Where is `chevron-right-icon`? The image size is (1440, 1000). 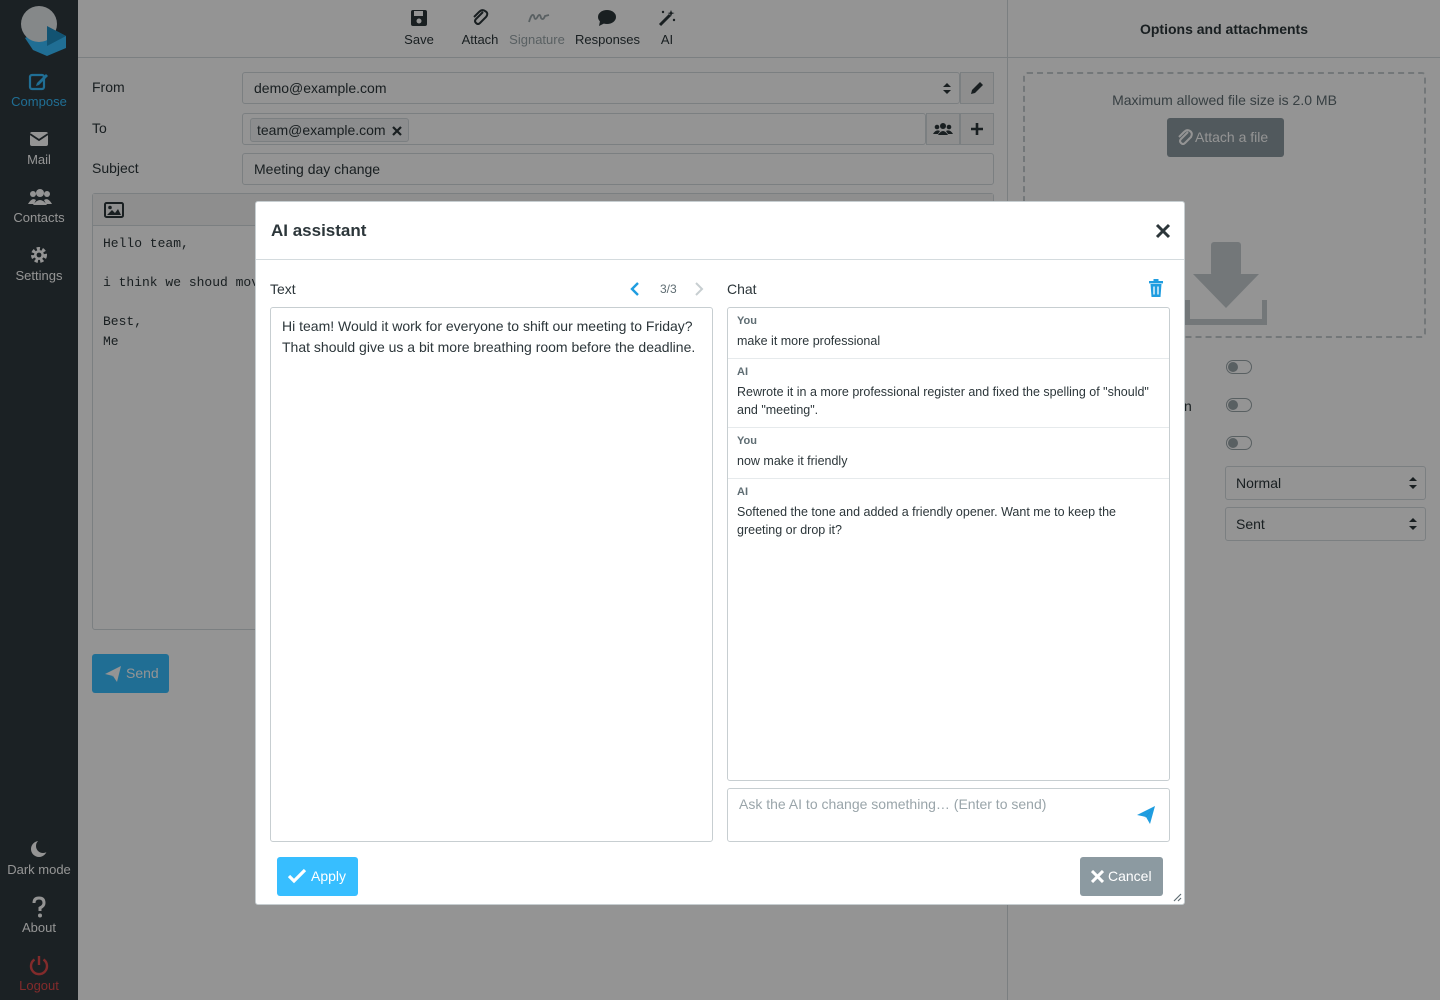 chevron-right-icon is located at coordinates (699, 289).